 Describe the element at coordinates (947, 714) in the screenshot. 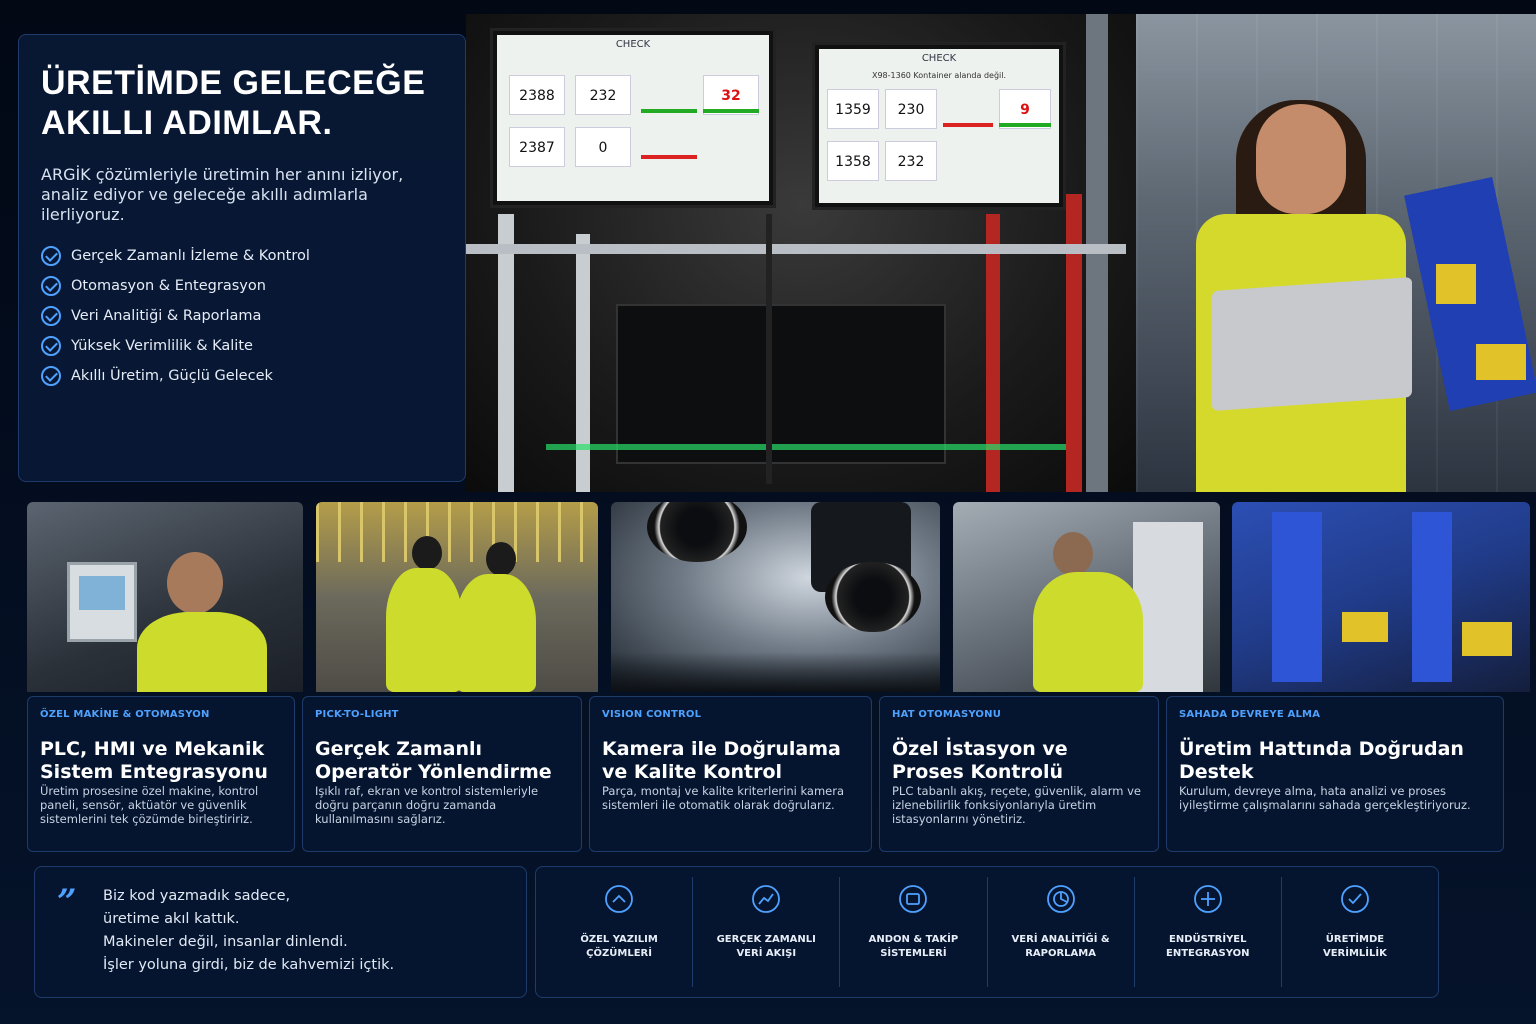

I see `service-tag: HAT OTOMASYONU` at that location.